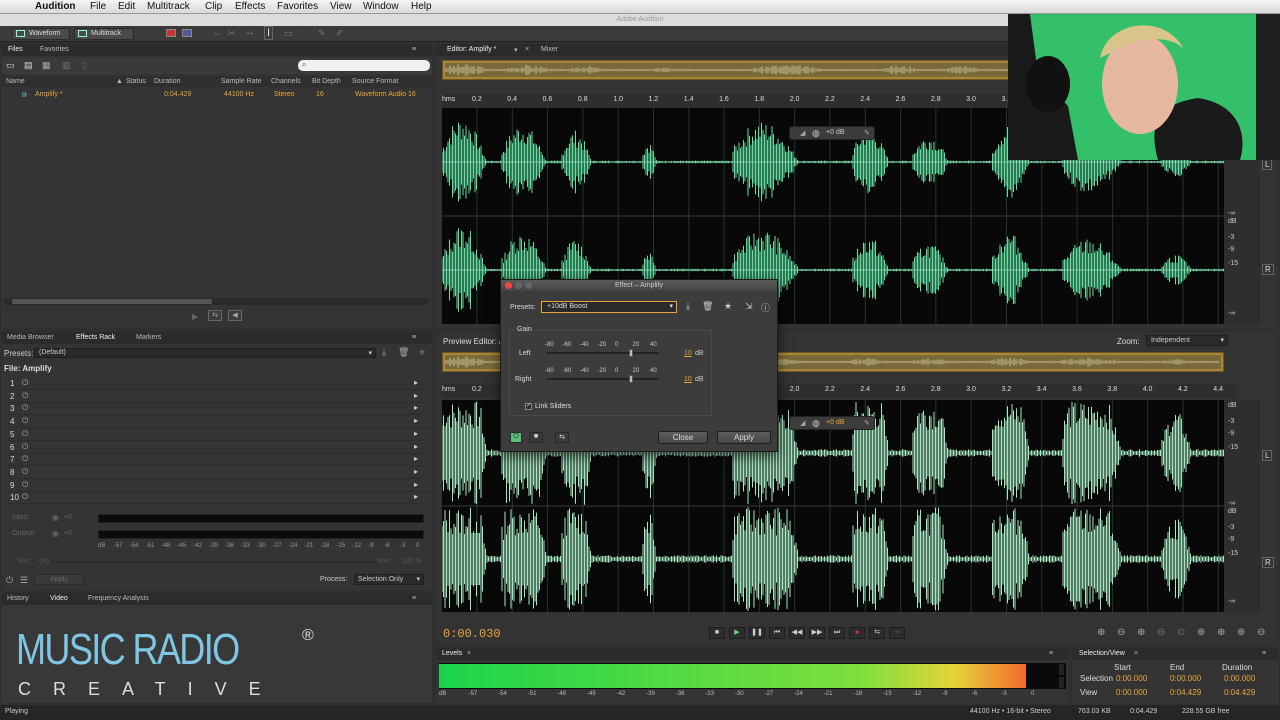 The width and height of the screenshot is (1280, 720). Describe the element at coordinates (218, 397) in the screenshot. I see `rack-slot: 2 ⏻ ▸` at that location.